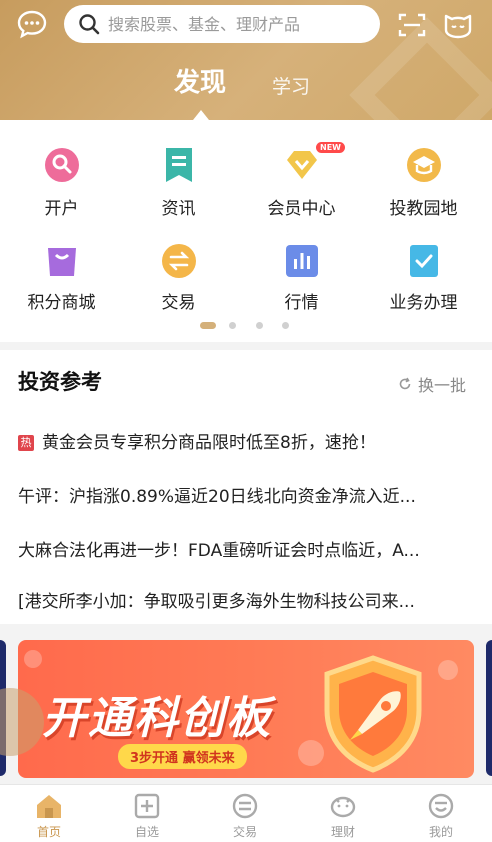  I want to click on nav-mine: 我的, so click(441, 815).